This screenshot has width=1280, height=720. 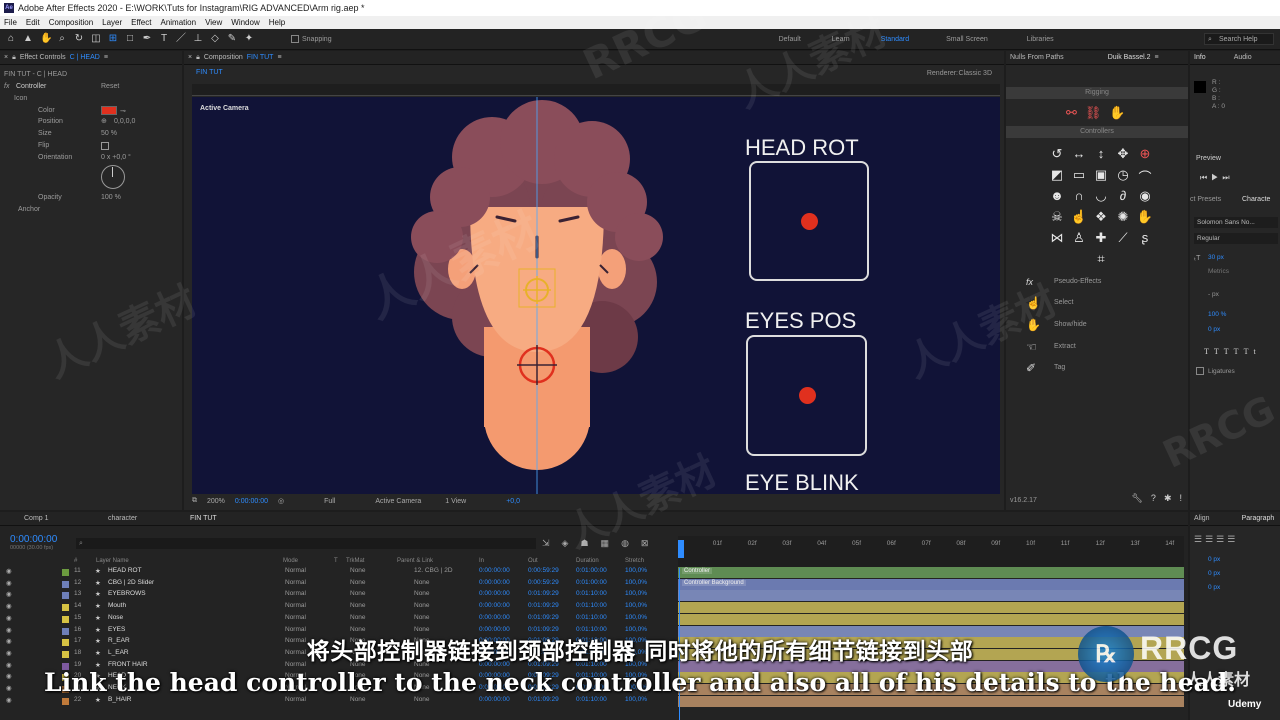 I want to click on target-icon: ⊕, so click(x=1145, y=154).